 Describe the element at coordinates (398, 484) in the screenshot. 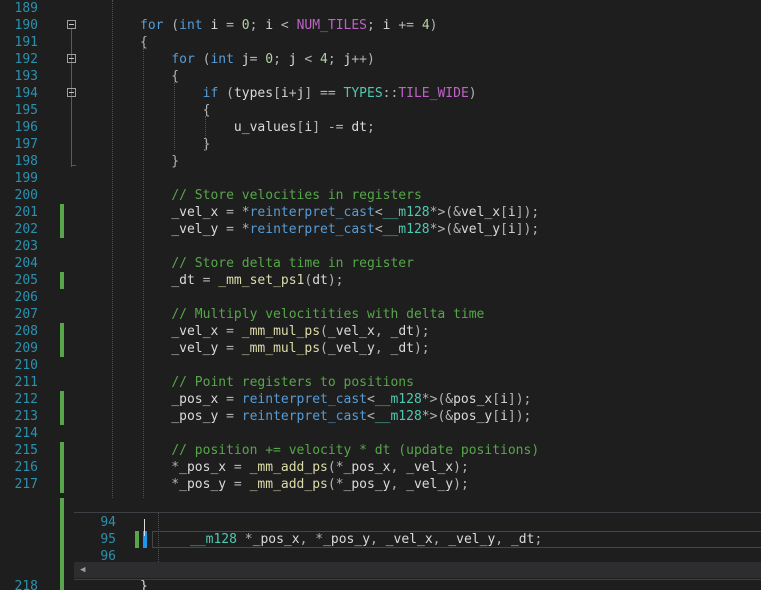

I see `code-token: ,` at that location.